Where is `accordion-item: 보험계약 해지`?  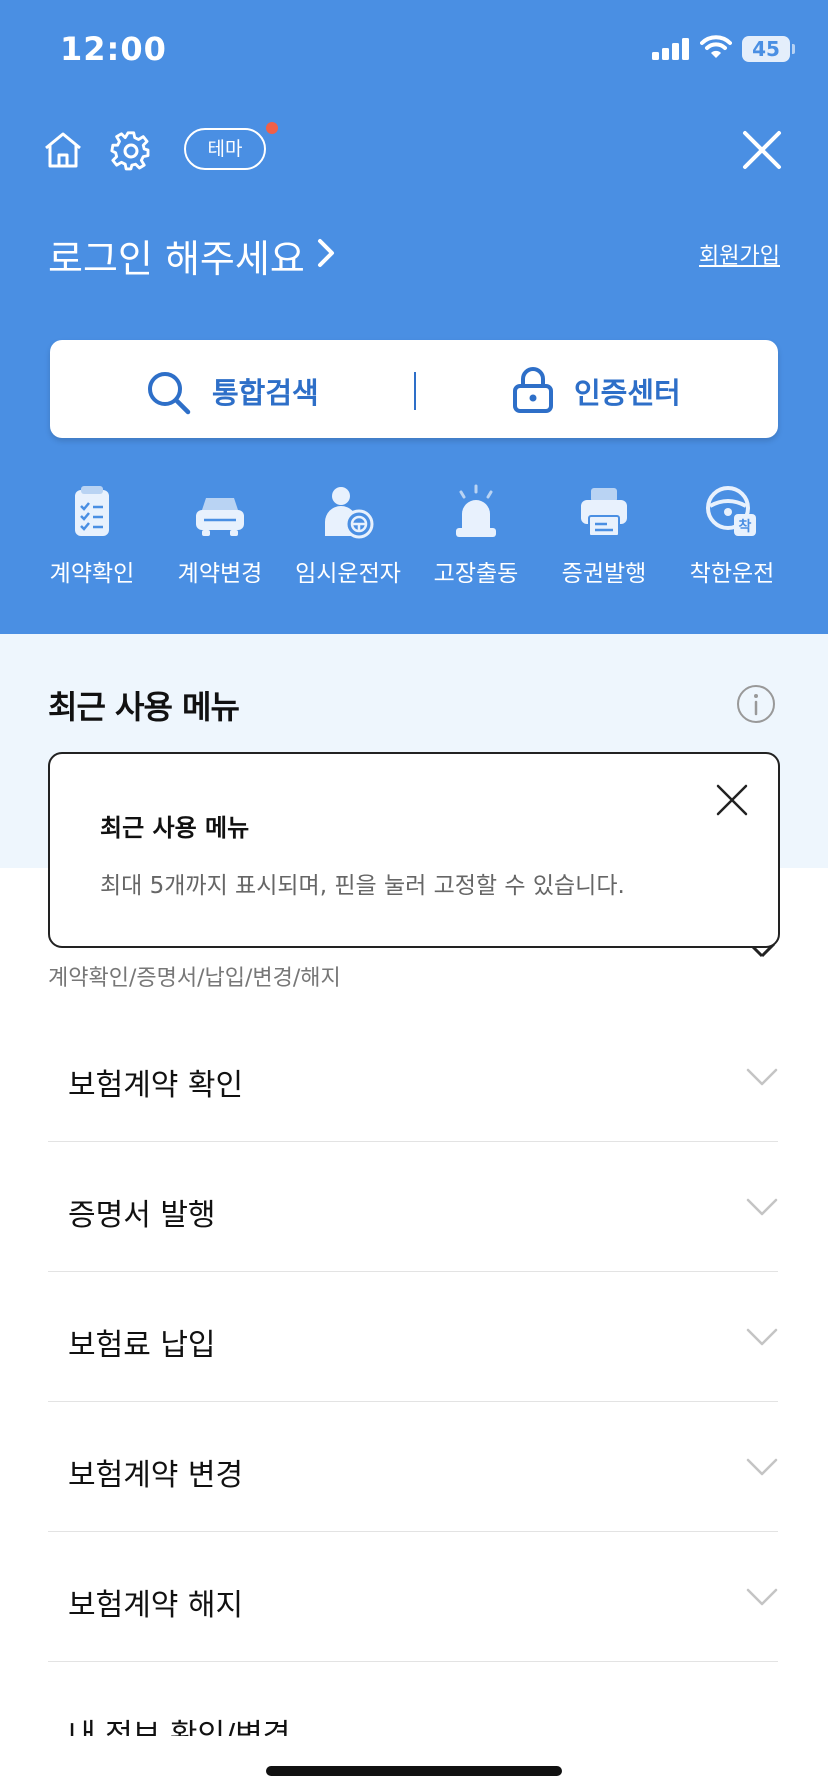
accordion-item: 보험계약 해지 is located at coordinates (413, 1597).